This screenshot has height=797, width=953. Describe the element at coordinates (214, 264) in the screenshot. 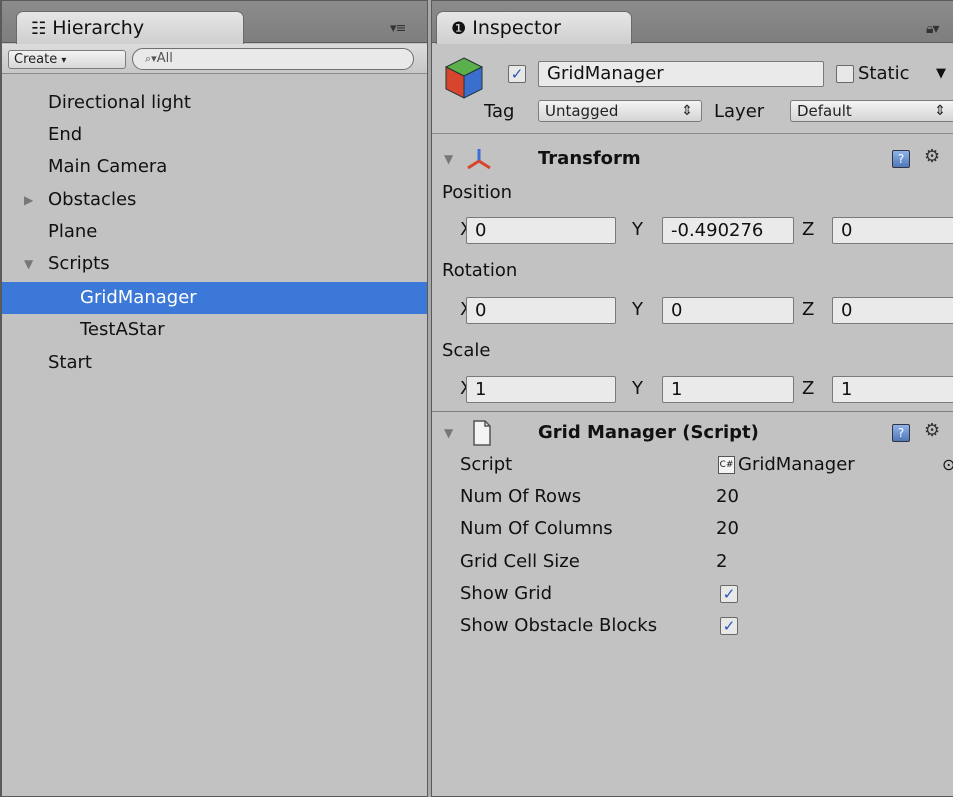

I see `tree-item-scripts: ▼ Scripts` at that location.